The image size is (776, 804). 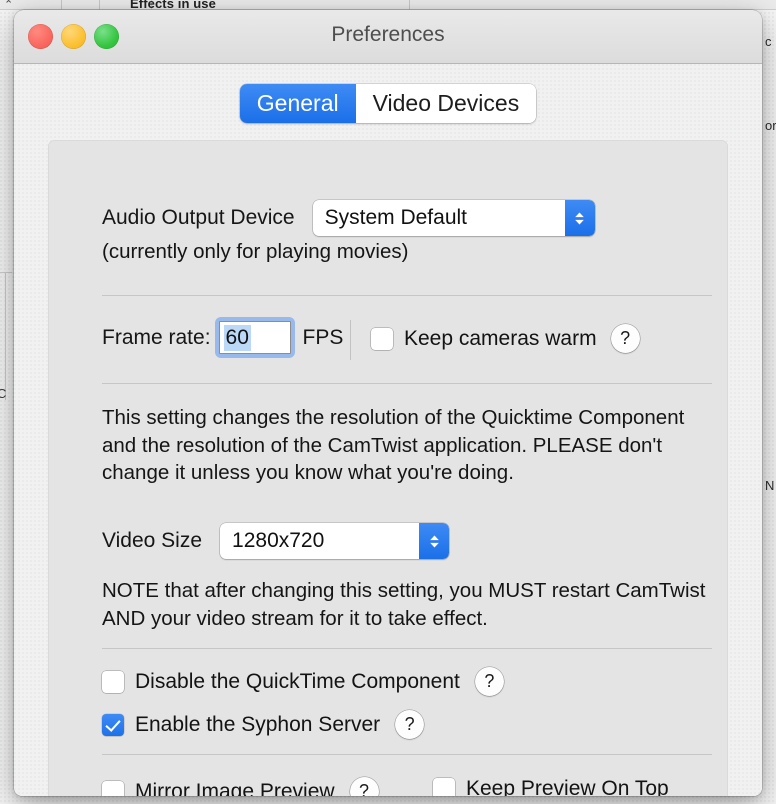 What do you see at coordinates (350, 340) in the screenshot?
I see `vertical-separator` at bounding box center [350, 340].